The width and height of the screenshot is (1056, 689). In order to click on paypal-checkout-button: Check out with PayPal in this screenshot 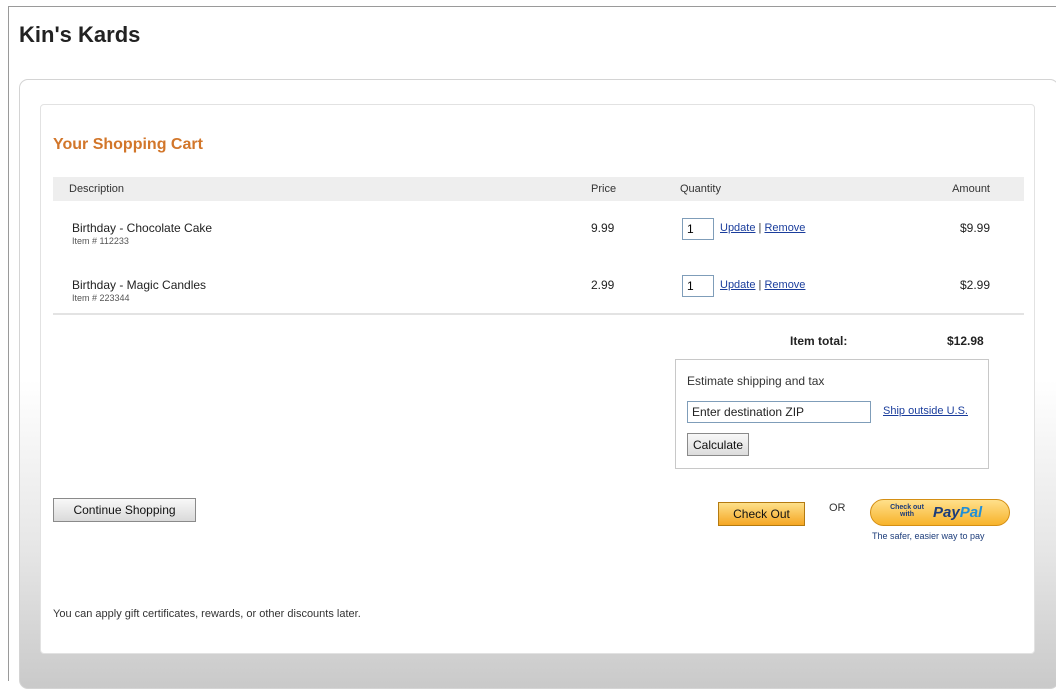, I will do `click(940, 512)`.